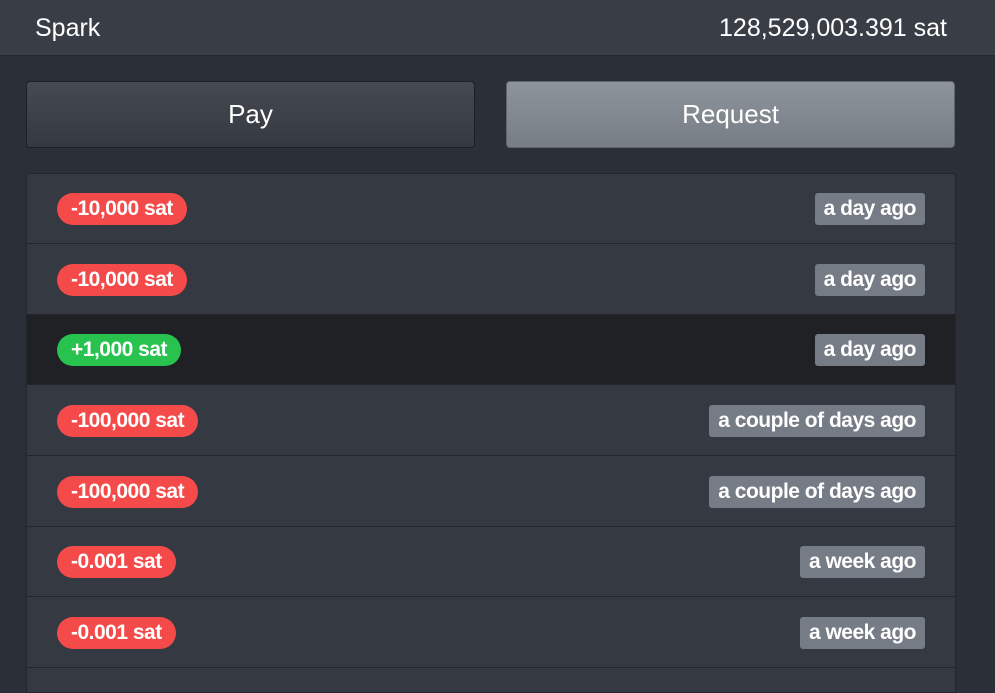 The image size is (995, 693). Describe the element at coordinates (491, 350) in the screenshot. I see `payment-row-selected: +1,000 sat a day ago` at that location.